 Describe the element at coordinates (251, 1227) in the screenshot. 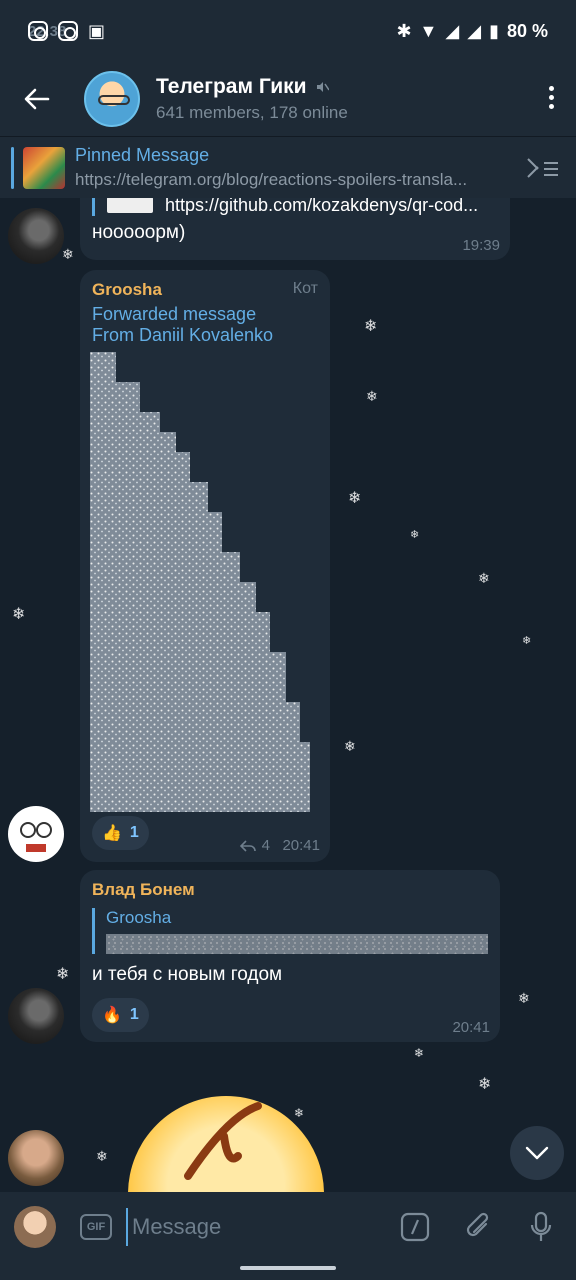

I see `message-input` at that location.